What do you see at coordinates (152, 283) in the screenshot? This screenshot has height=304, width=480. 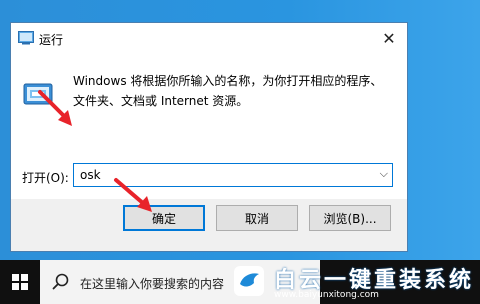 I see `search-placeholder: 在这里输入你要搜索的内容` at bounding box center [152, 283].